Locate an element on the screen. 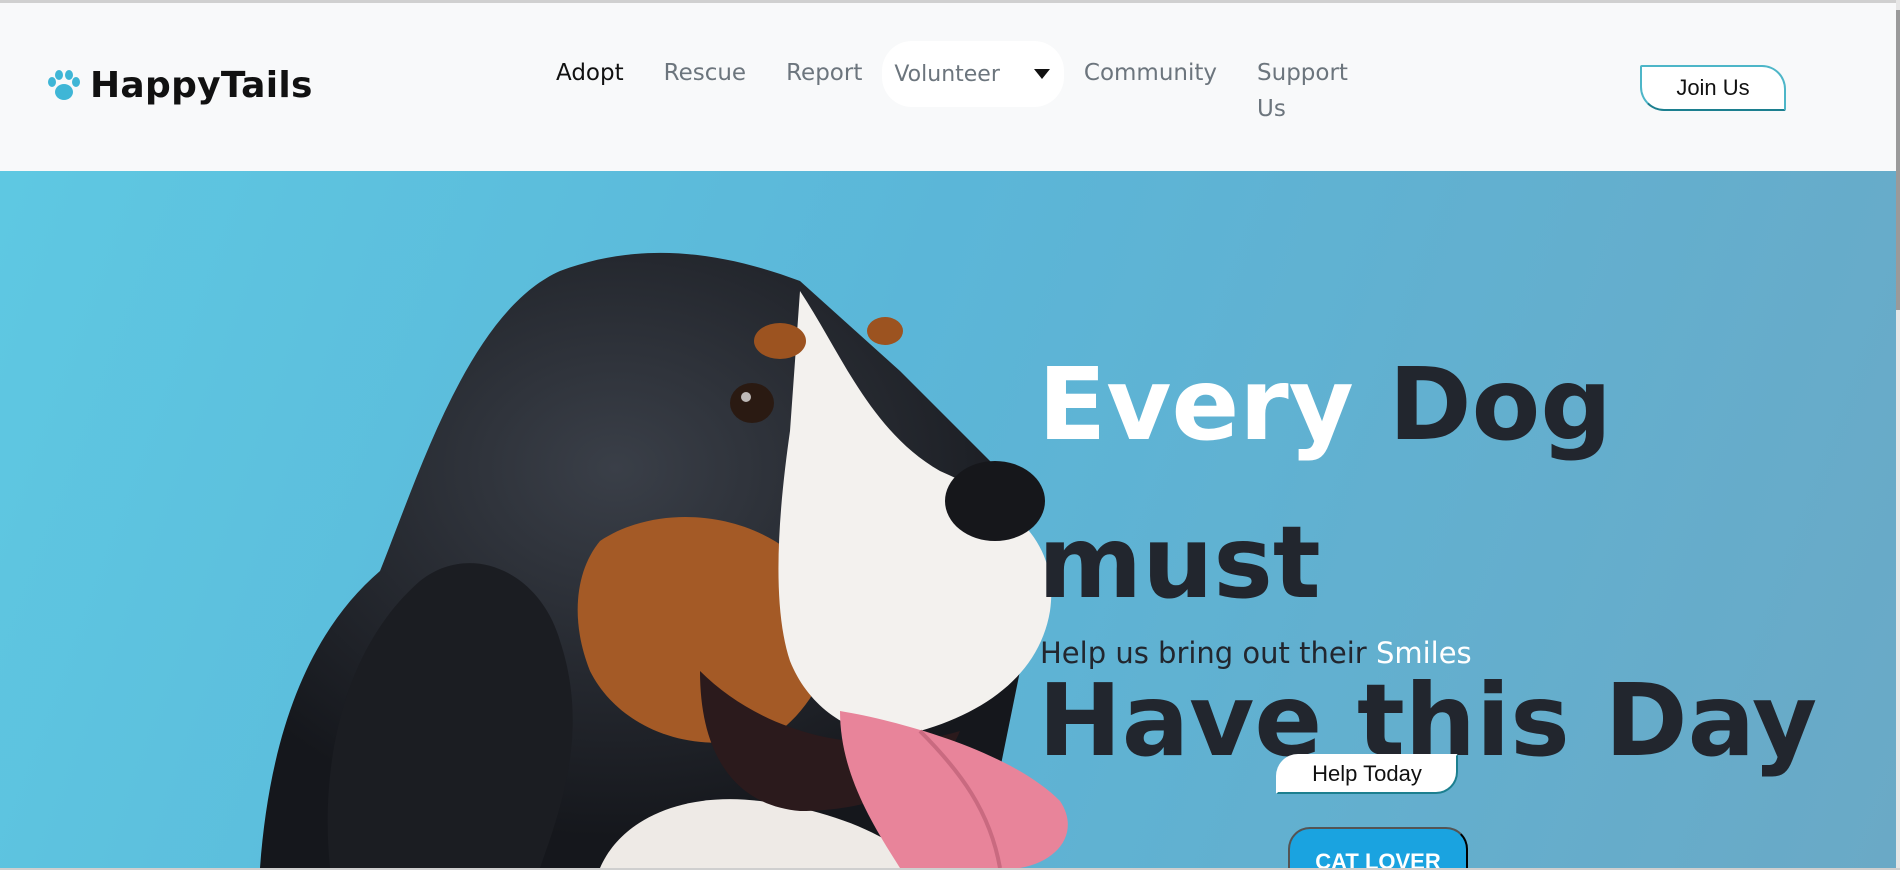 The width and height of the screenshot is (1900, 873). caret-down-icon is located at coordinates (1041, 74).